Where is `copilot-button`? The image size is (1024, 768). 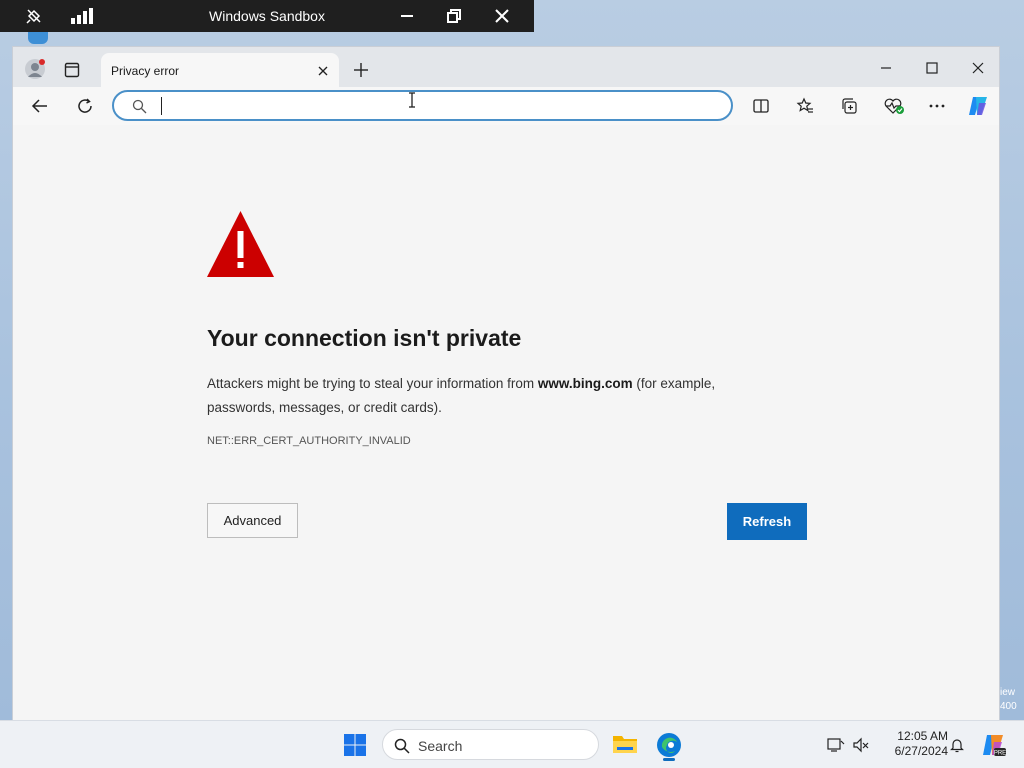
copilot-button is located at coordinates (978, 106).